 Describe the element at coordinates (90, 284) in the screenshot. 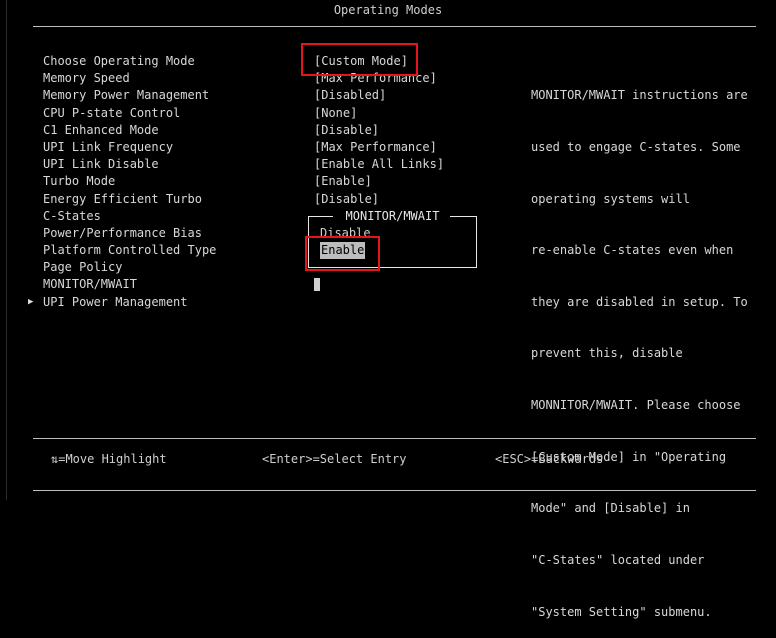

I see `menu-item-label: MONITOR/MWAIT` at that location.